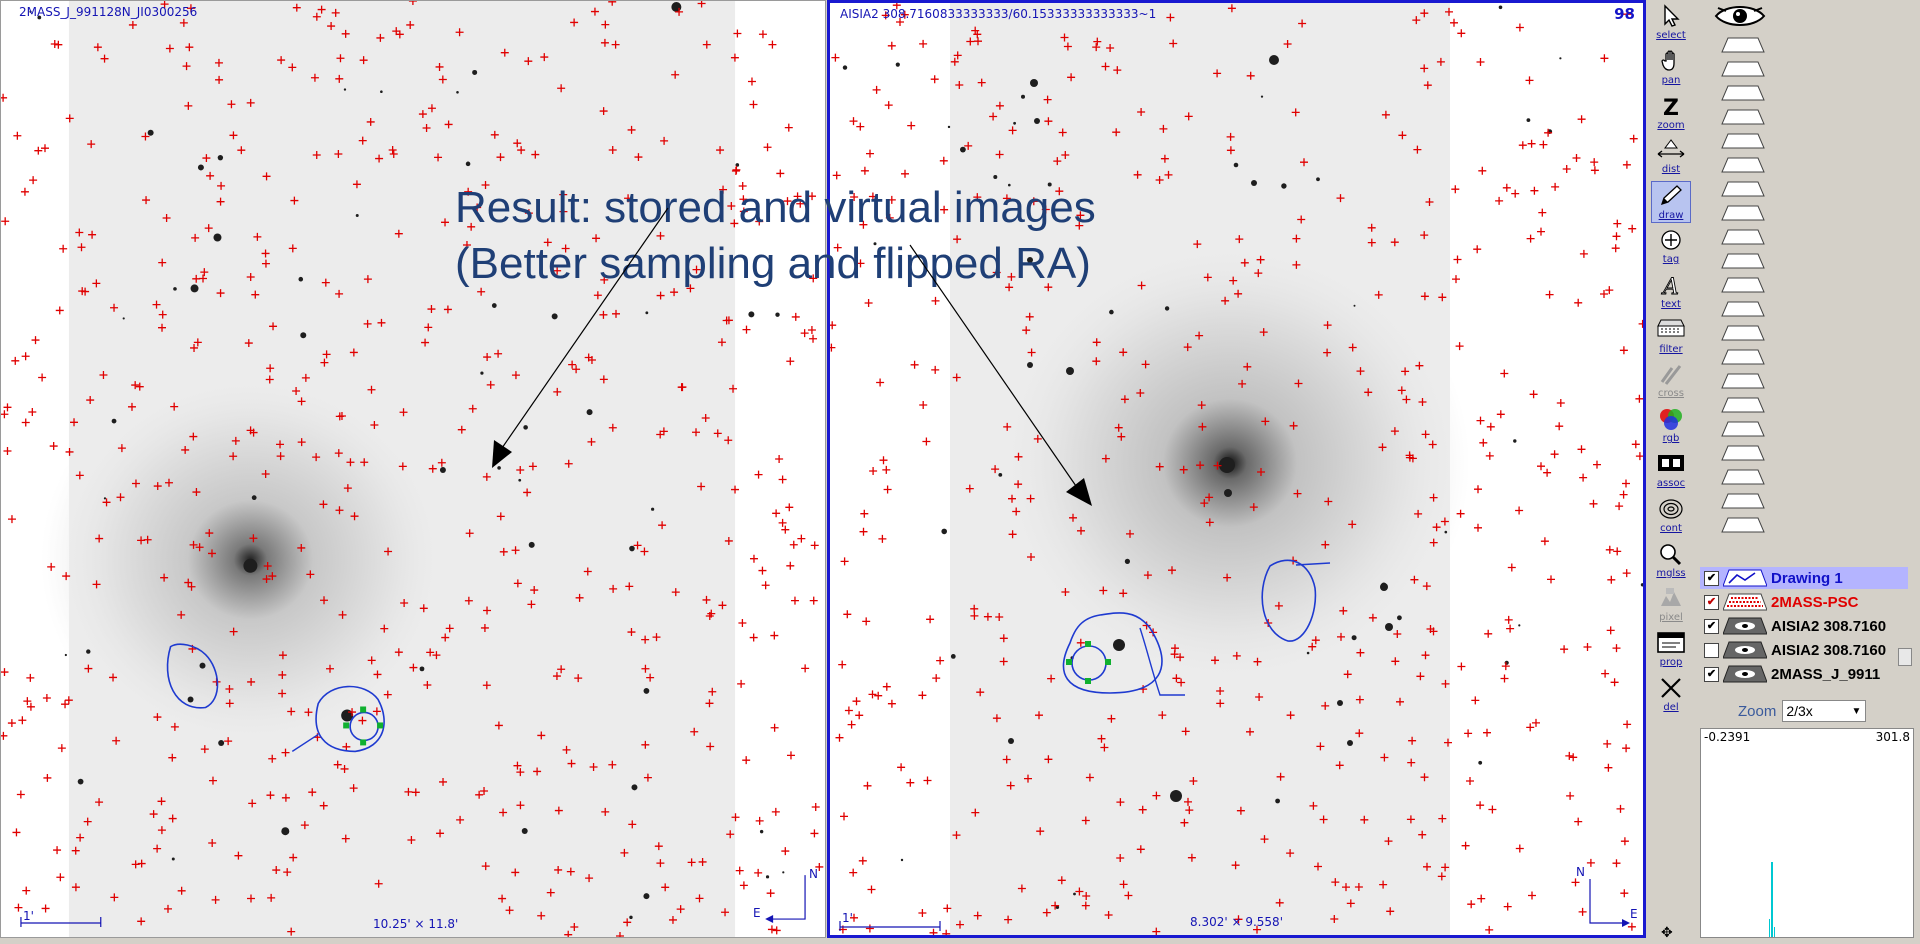  I want to click on tool-del-button: del, so click(1671, 695).